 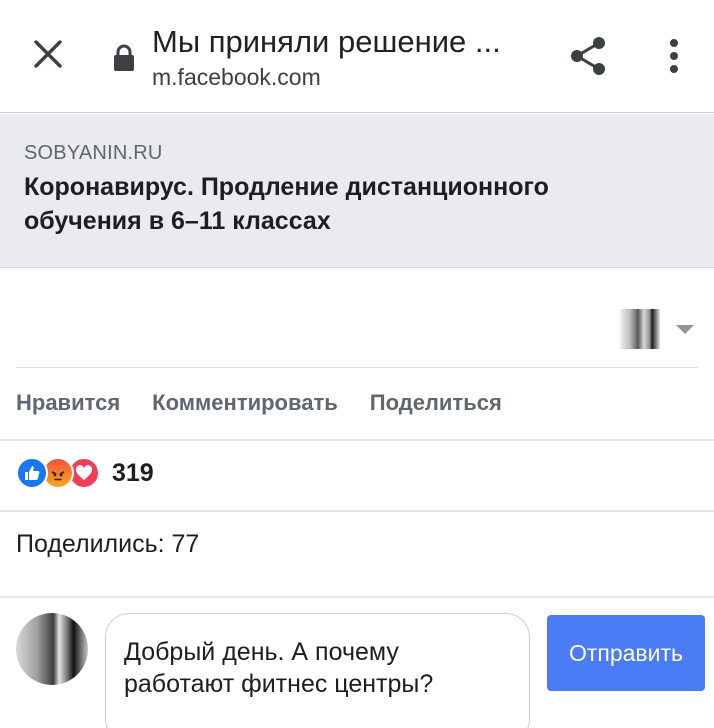 I want to click on post-actions: Нравится Комментировать Поделиться, so click(x=259, y=403).